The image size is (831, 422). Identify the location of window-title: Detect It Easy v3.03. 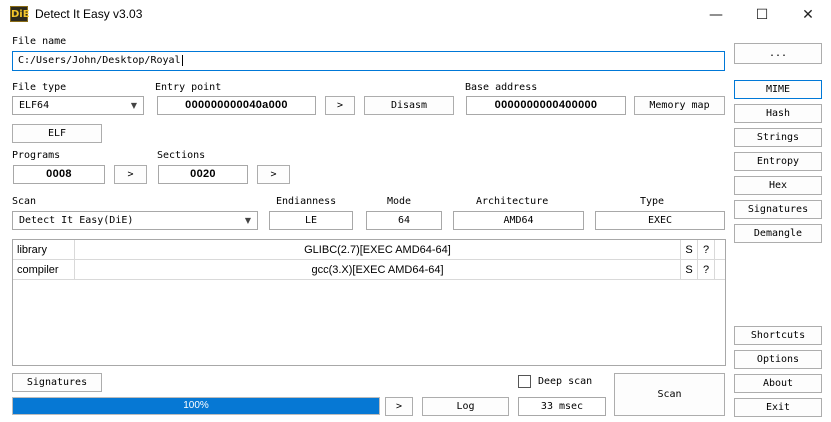
(89, 14).